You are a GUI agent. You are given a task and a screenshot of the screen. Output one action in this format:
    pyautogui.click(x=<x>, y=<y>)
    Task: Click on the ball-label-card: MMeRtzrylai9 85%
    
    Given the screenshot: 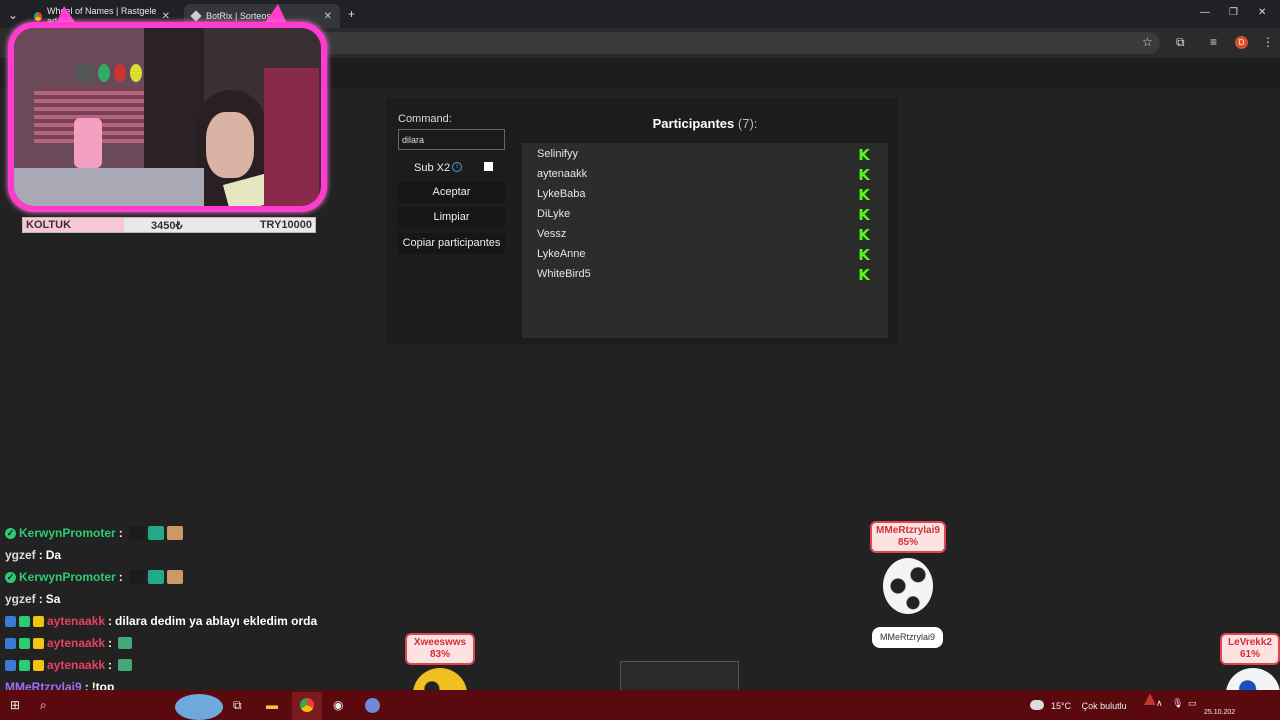 What is the action you would take?
    pyautogui.click(x=908, y=537)
    